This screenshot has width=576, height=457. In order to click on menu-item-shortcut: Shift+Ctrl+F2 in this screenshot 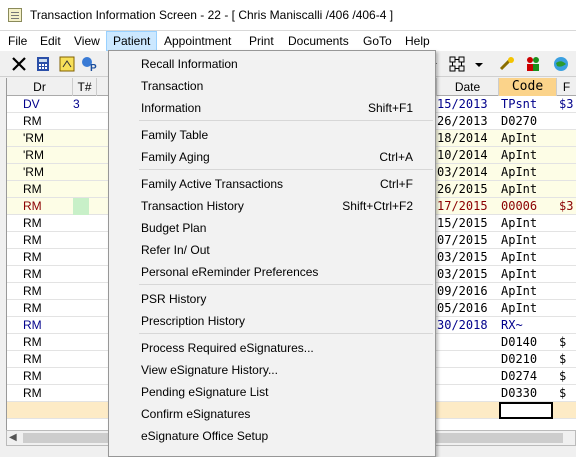, I will do `click(377, 206)`.